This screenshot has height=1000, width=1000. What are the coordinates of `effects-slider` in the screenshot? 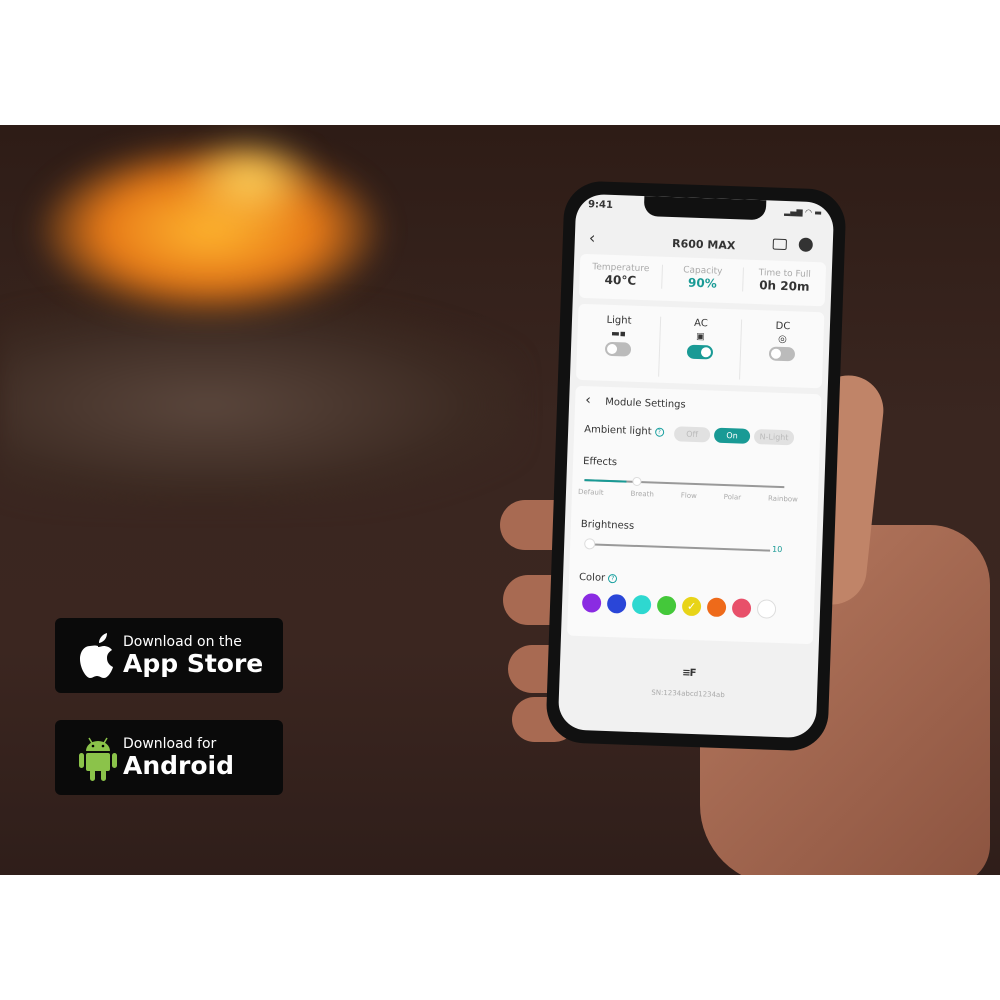 It's located at (684, 482).